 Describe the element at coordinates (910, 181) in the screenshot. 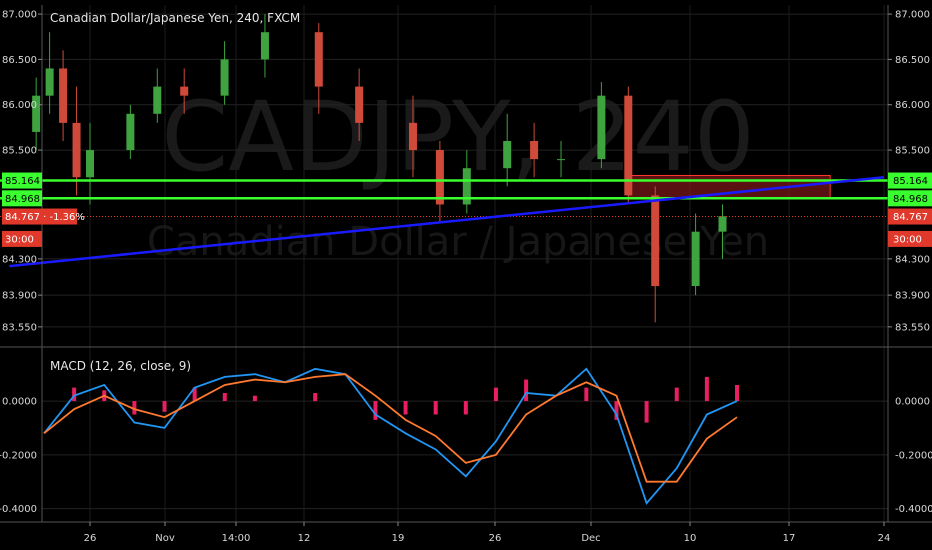

I see `price-tag-right: 85.164` at that location.